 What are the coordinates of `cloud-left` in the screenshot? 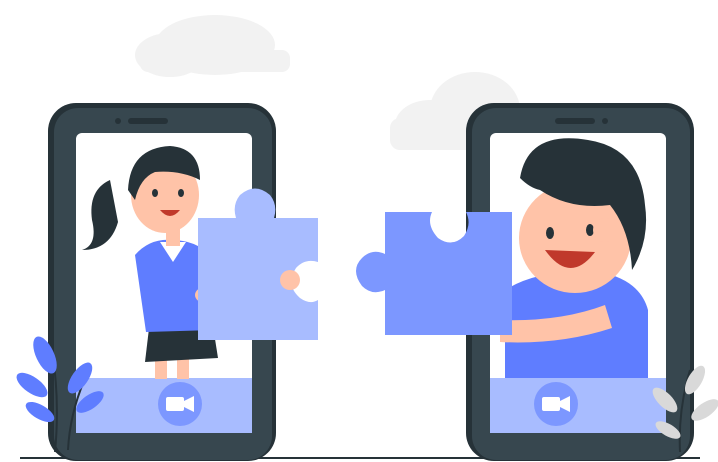 It's located at (212, 46).